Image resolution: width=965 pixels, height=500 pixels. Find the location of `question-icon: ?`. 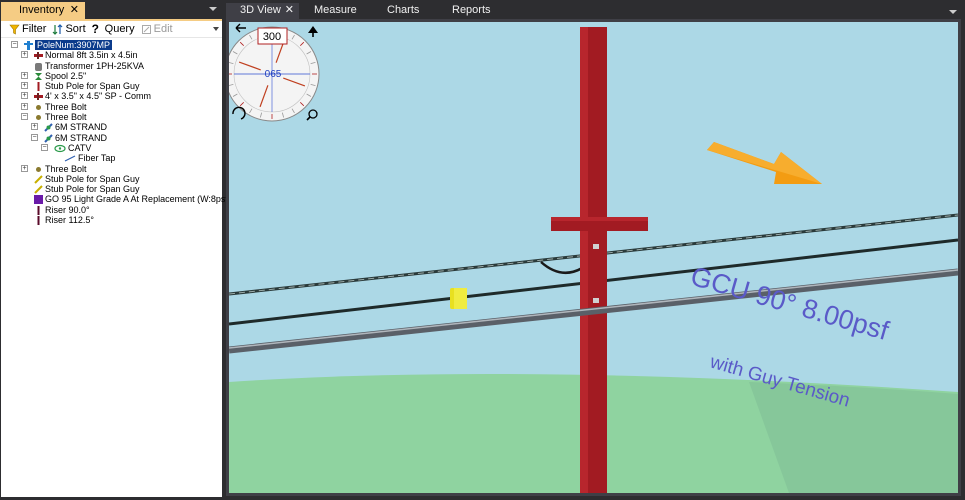

question-icon: ? is located at coordinates (95, 28).